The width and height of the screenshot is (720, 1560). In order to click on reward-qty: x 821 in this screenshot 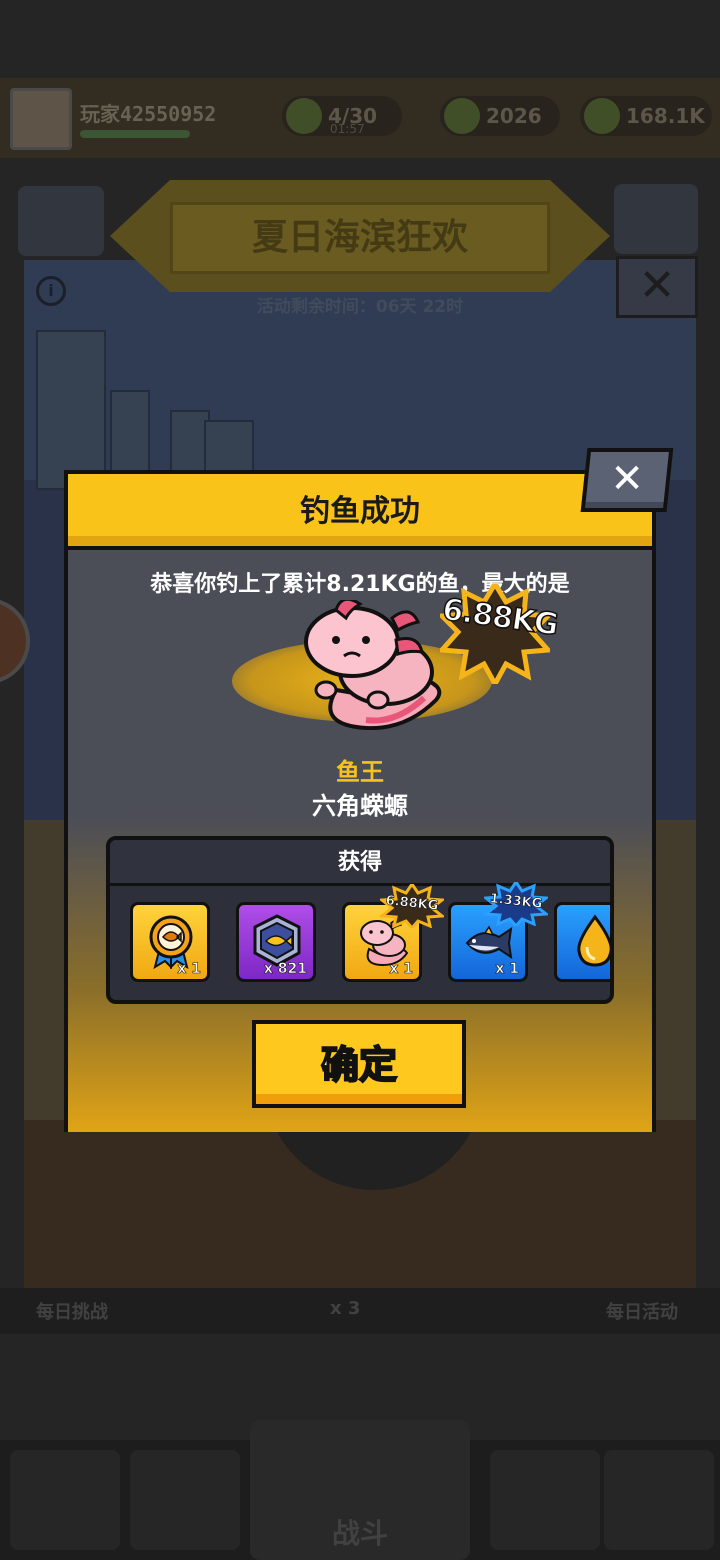, I will do `click(285, 969)`.